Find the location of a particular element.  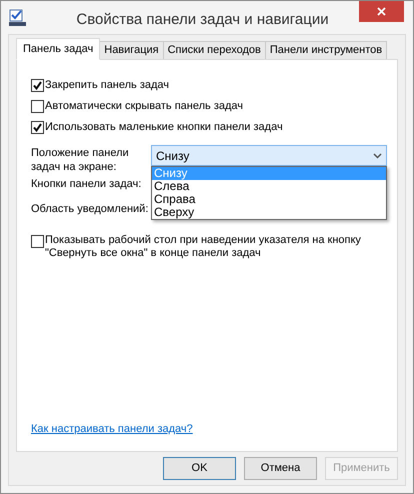

close-button is located at coordinates (381, 11).